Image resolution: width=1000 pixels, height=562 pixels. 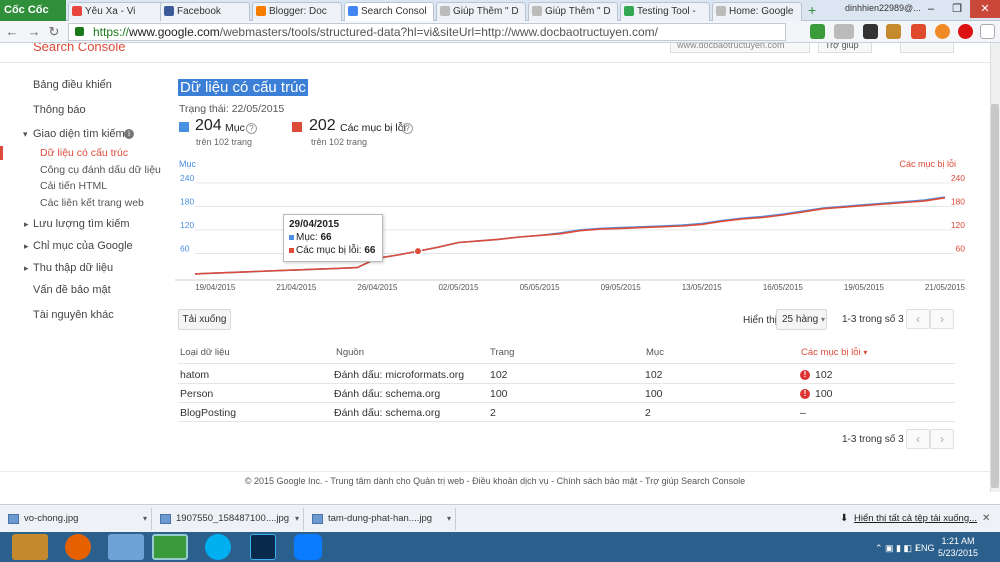 I want to click on sidebar-item-sitelinks: Các liên kết trang web, so click(x=92, y=203).